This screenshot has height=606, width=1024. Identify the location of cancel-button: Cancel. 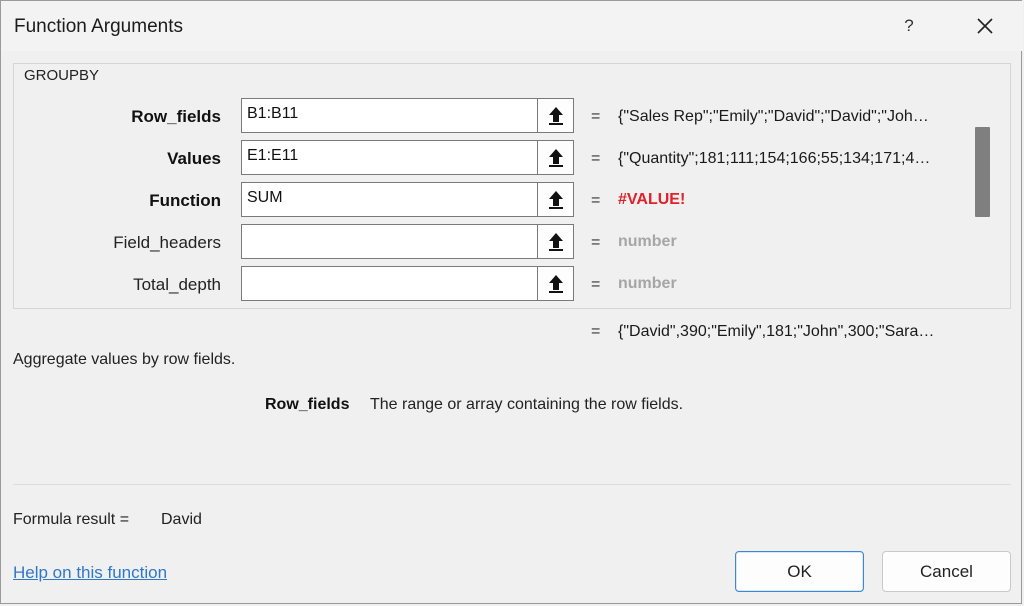
(946, 571).